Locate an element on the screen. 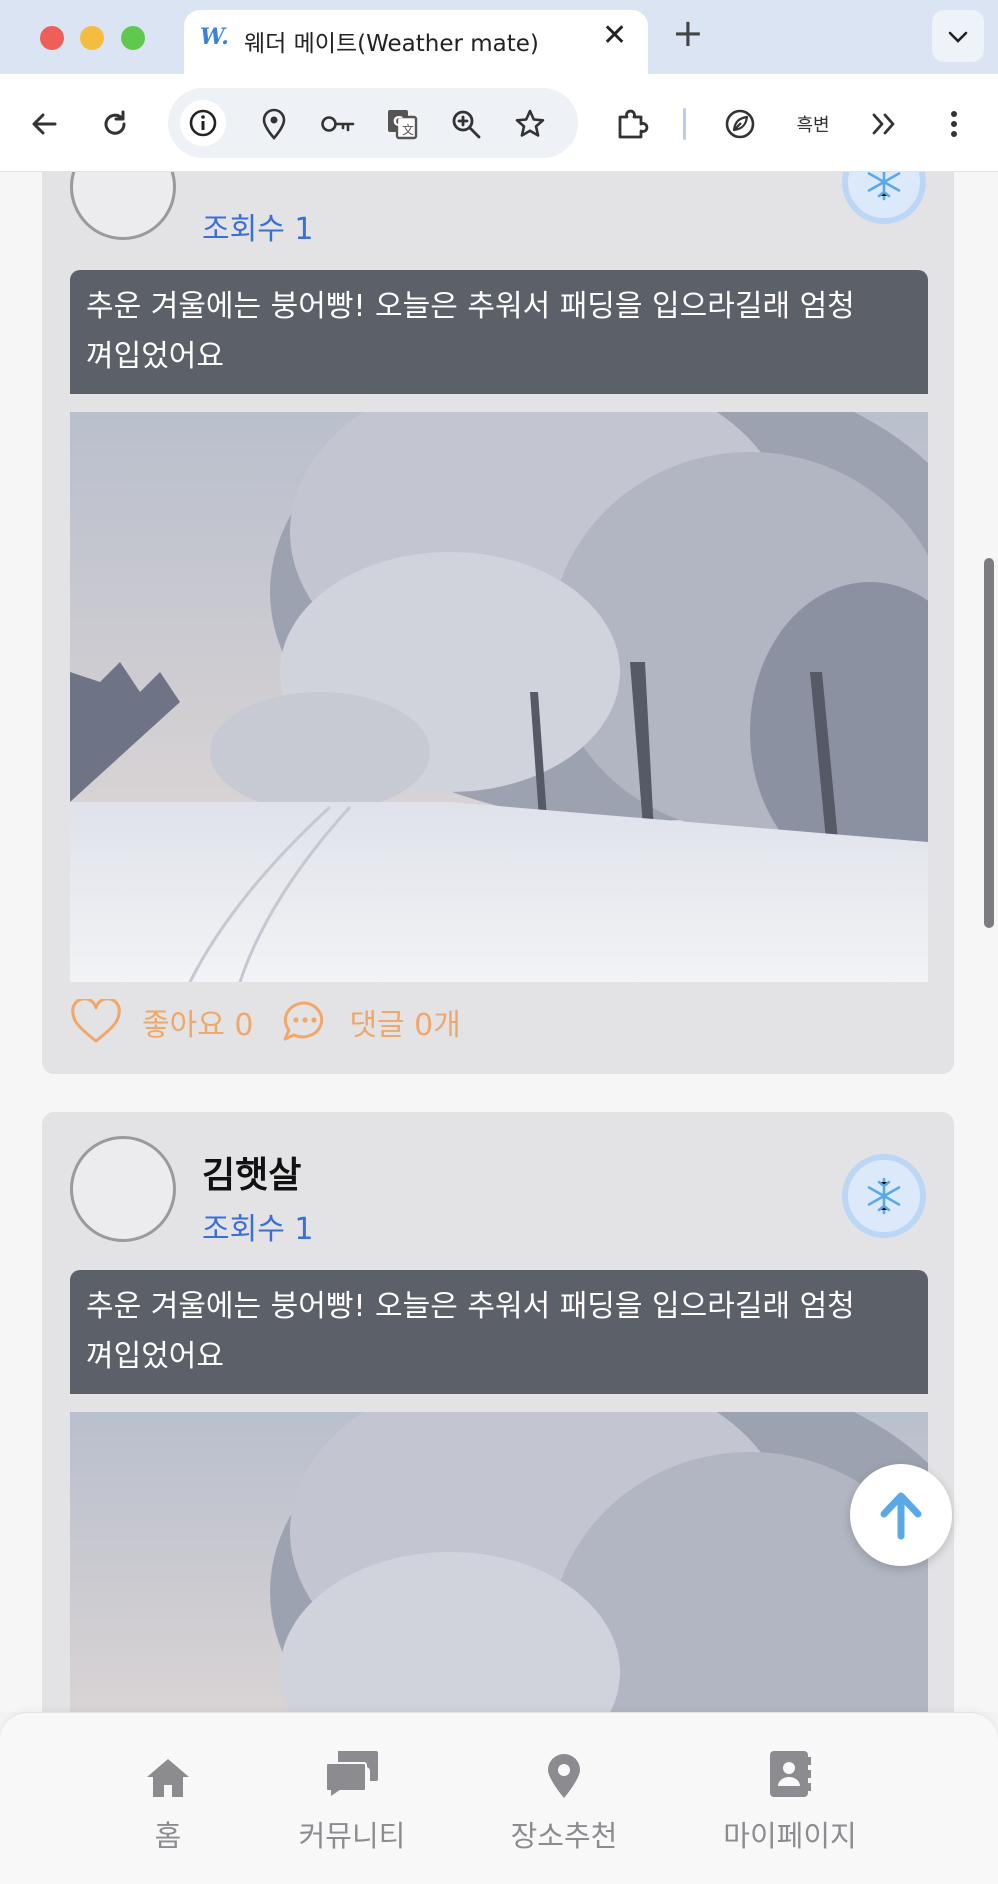 The height and width of the screenshot is (1884, 998). reload-icon is located at coordinates (115, 122).